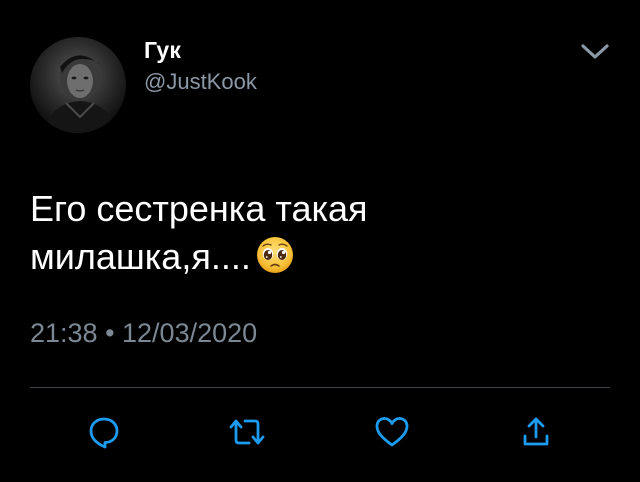  I want to click on retweet-button, so click(247, 432).